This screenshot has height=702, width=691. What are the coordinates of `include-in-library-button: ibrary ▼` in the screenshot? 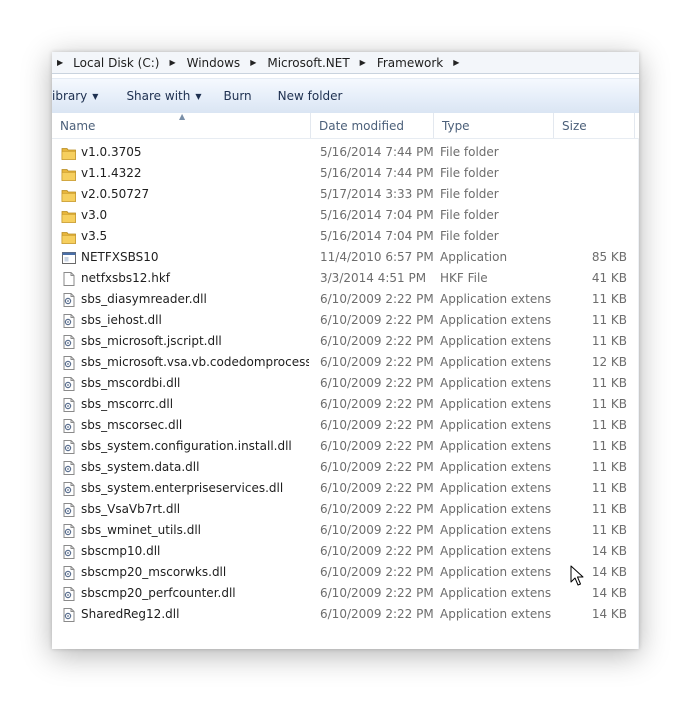 It's located at (79, 96).